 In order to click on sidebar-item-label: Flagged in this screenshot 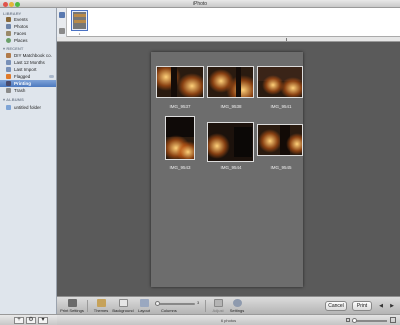, I will do `click(22, 76)`.